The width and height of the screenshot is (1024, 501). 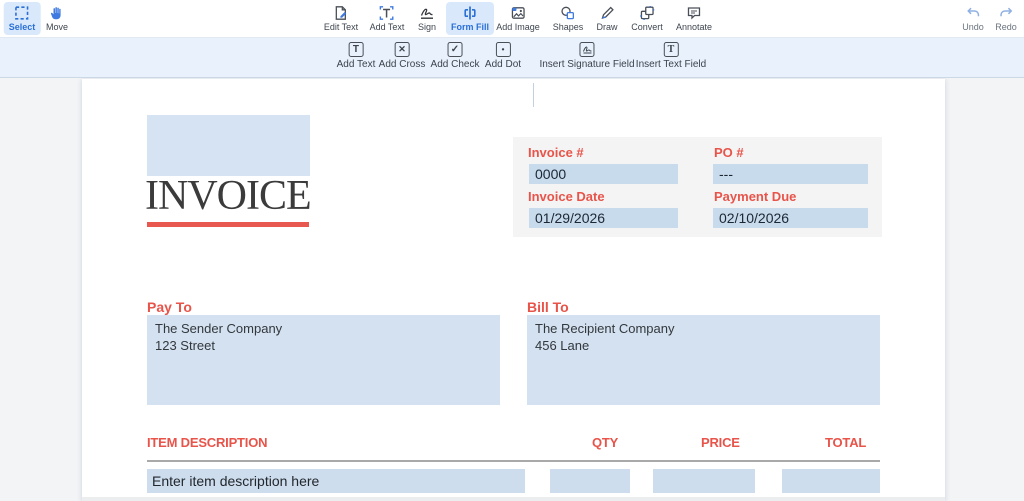 What do you see at coordinates (207, 442) in the screenshot?
I see `item-description-header: ITEM DESCRIPTION` at bounding box center [207, 442].